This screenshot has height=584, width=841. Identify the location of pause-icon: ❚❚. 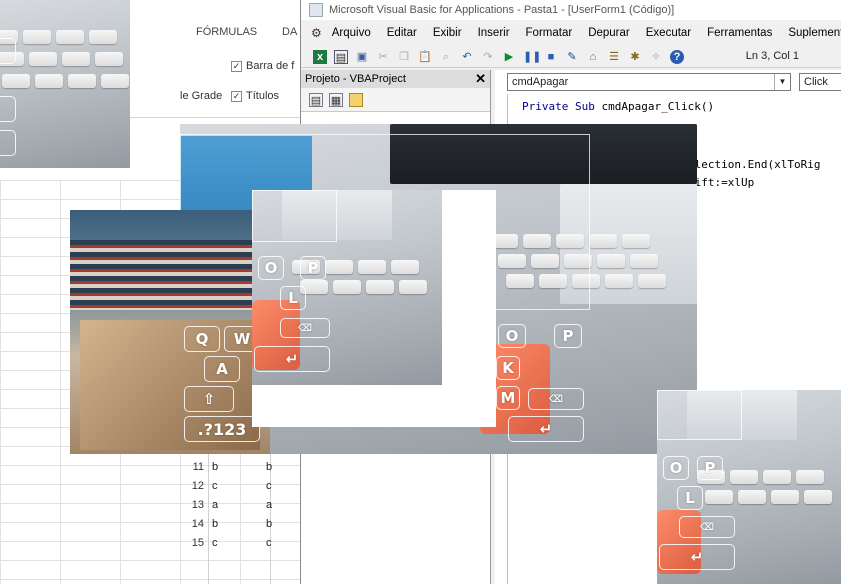
(532, 57).